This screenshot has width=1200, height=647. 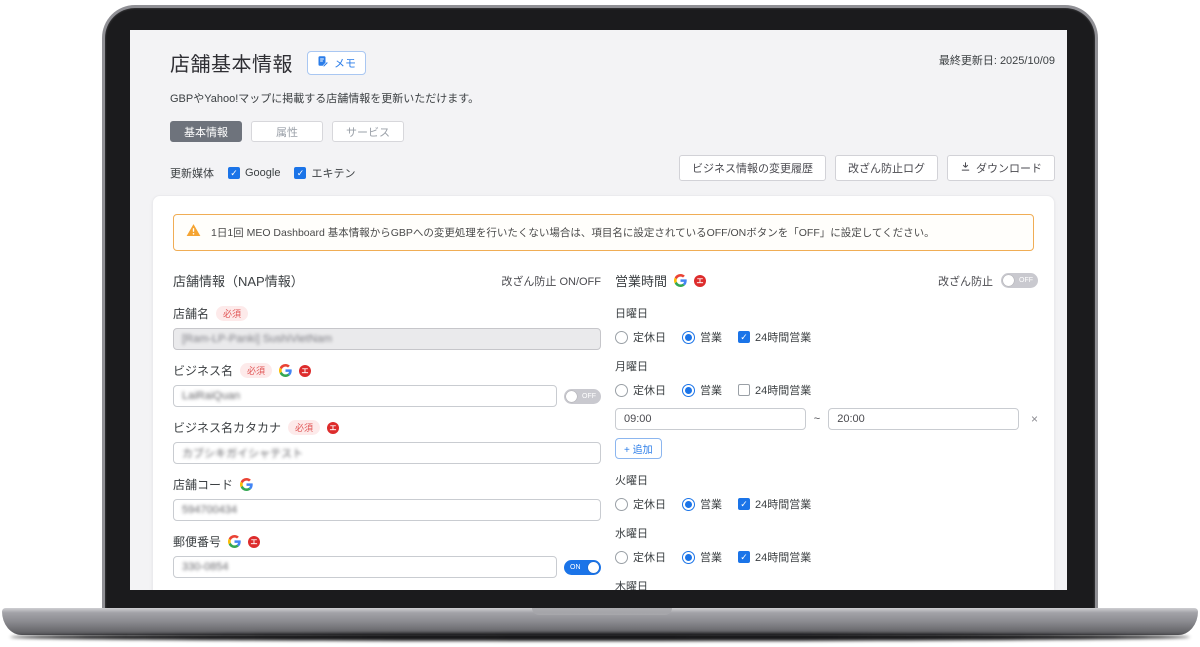 What do you see at coordinates (600, 621) in the screenshot?
I see `laptop-base` at bounding box center [600, 621].